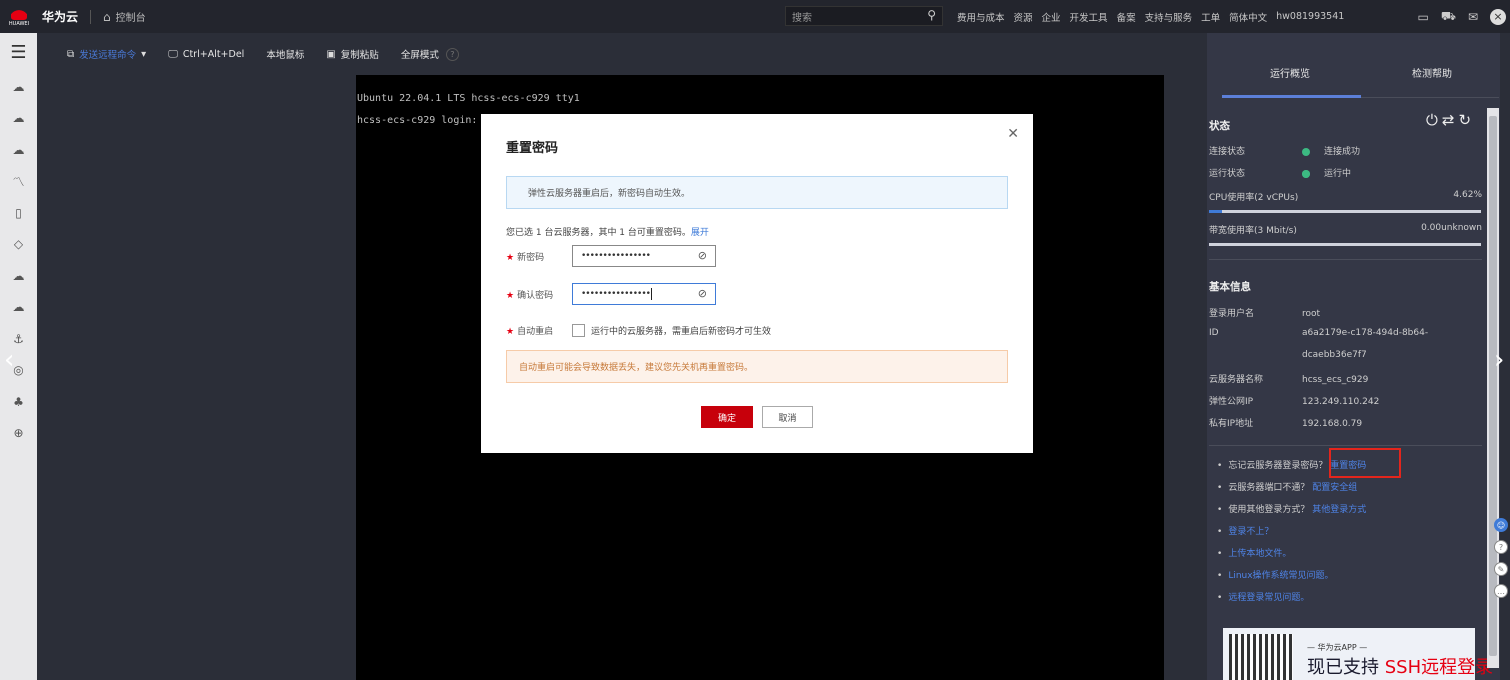 The image size is (1510, 680). What do you see at coordinates (981, 17) in the screenshot?
I see `nav-cost: 费用与成本` at bounding box center [981, 17].